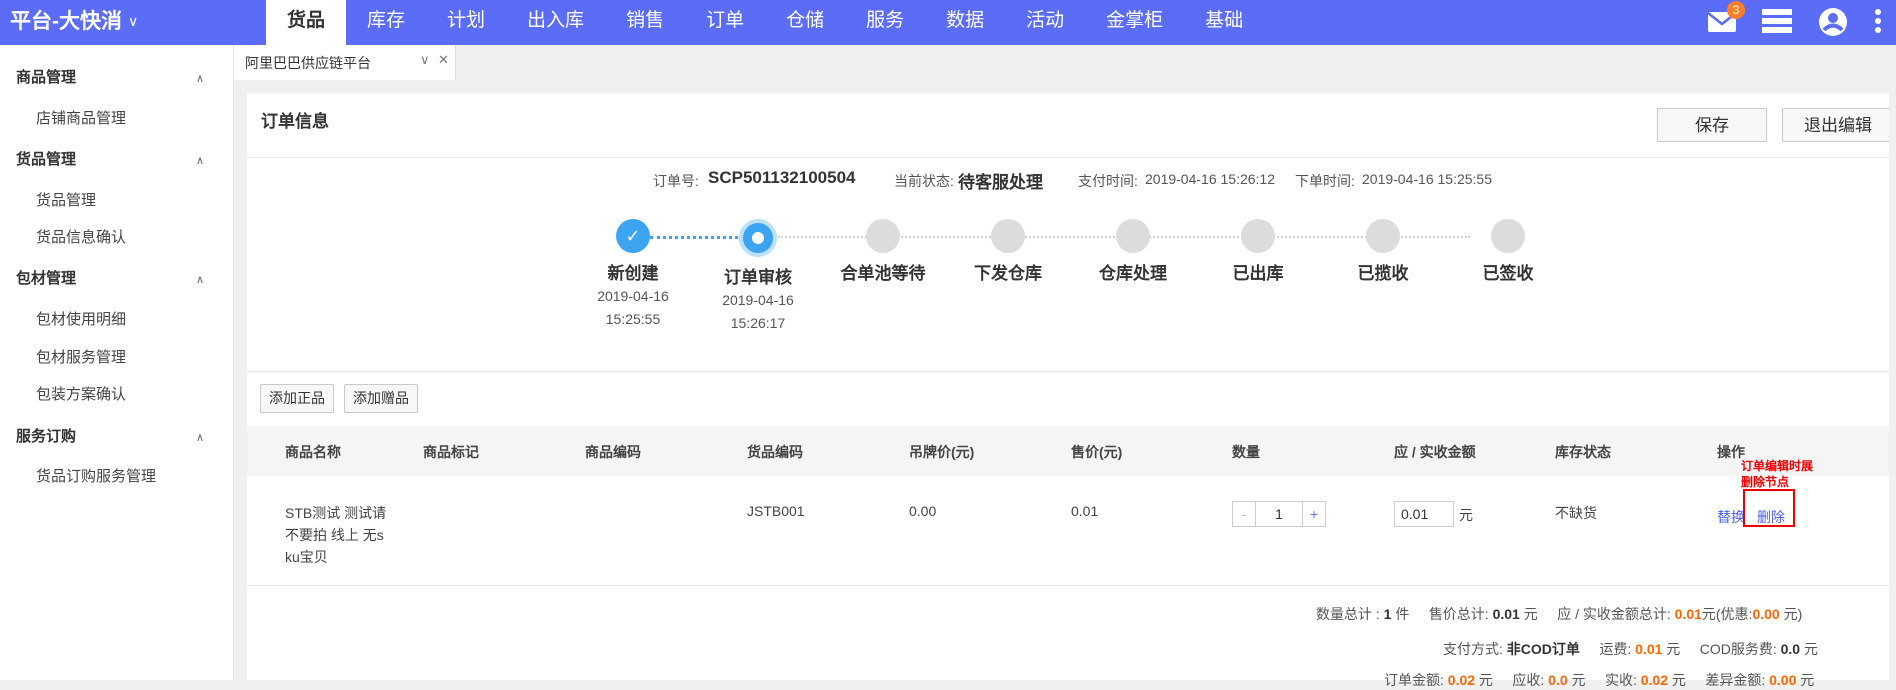 The width and height of the screenshot is (1896, 690). What do you see at coordinates (1615, 649) in the screenshot?
I see `freight-label: 运费:` at bounding box center [1615, 649].